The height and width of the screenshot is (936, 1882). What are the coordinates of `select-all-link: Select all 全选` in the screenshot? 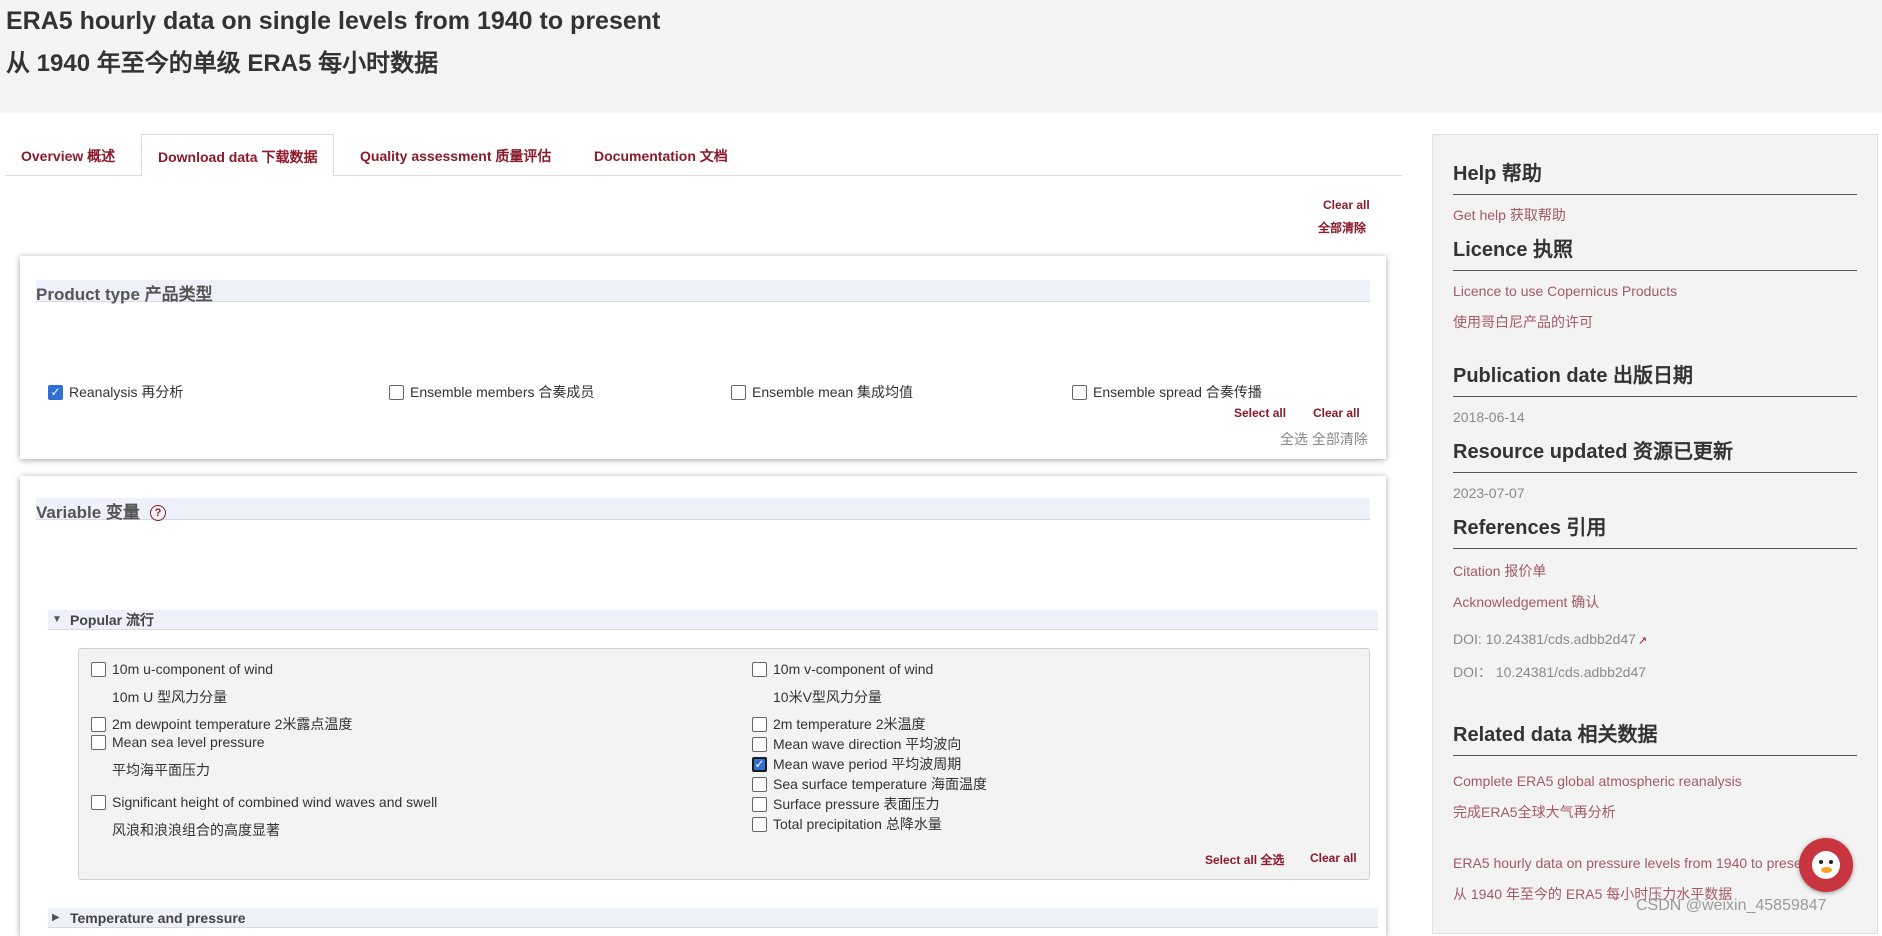 It's located at (1244, 859).